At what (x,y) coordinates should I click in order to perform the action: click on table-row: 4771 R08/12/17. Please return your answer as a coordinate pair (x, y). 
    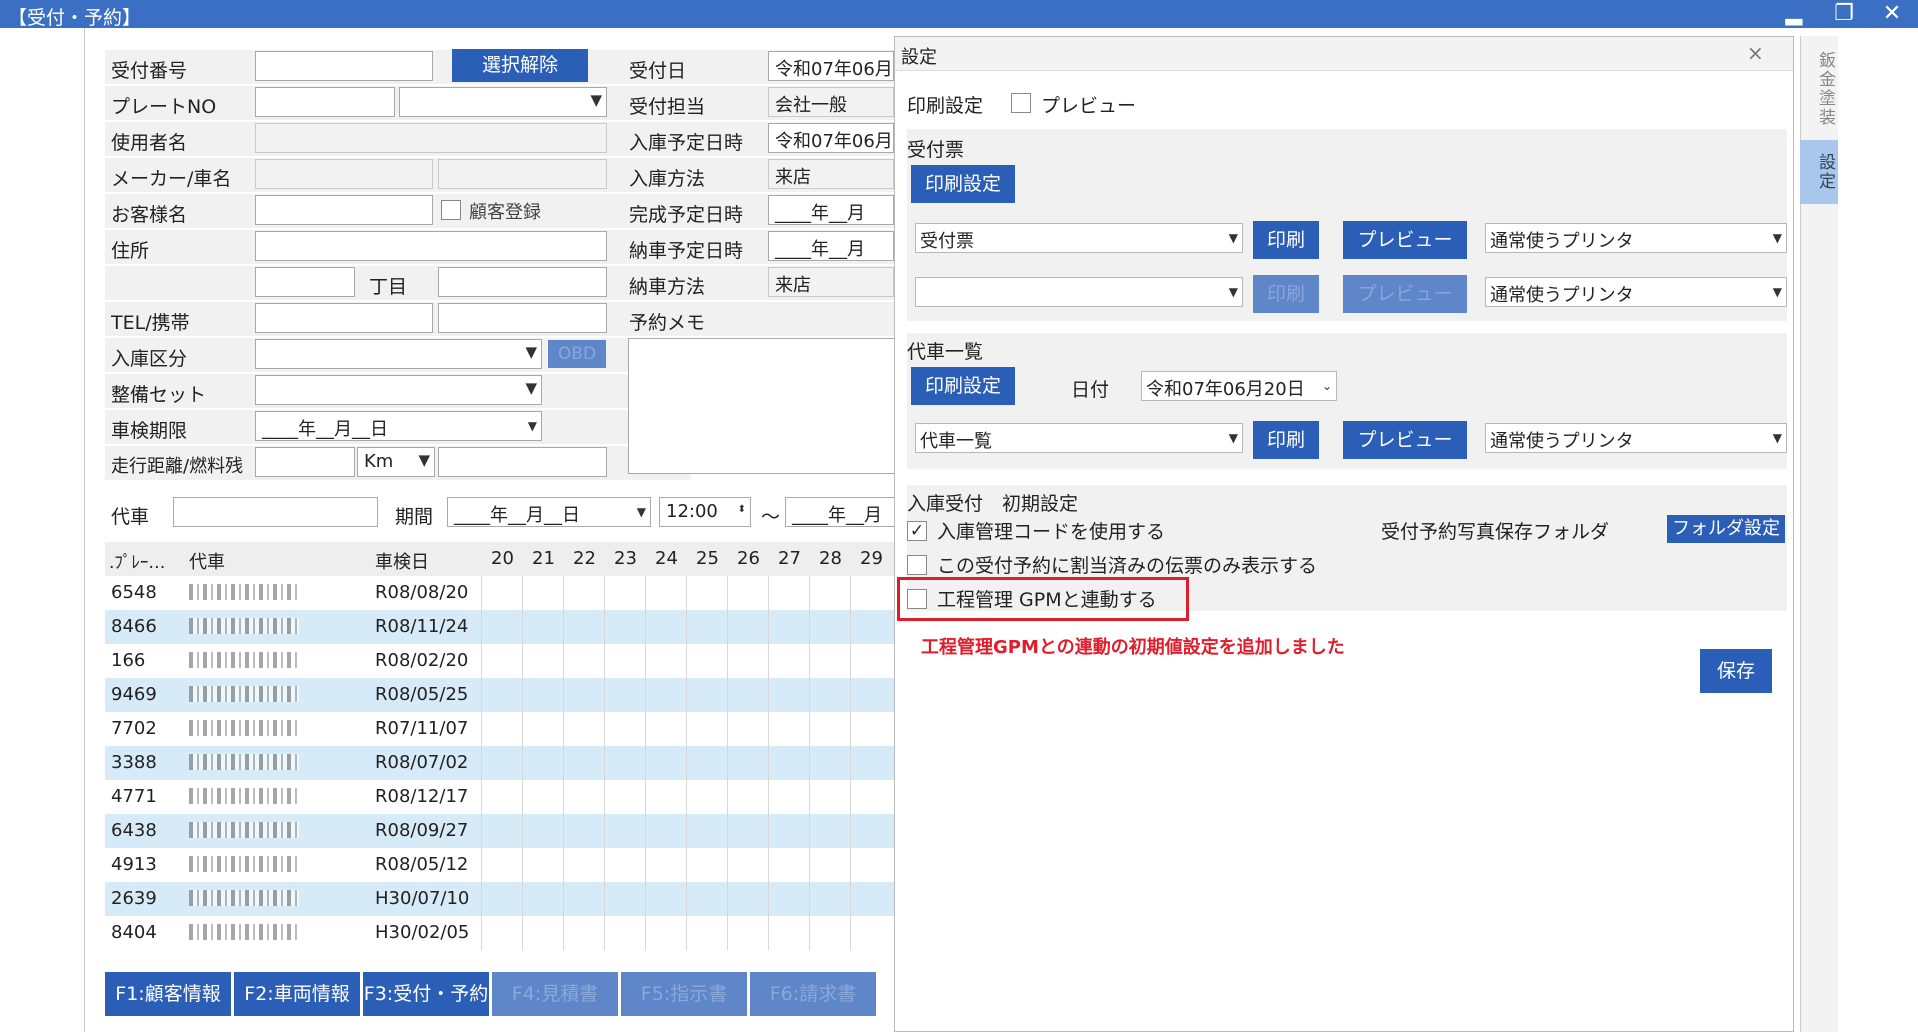
    Looking at the image, I should click on (505, 797).